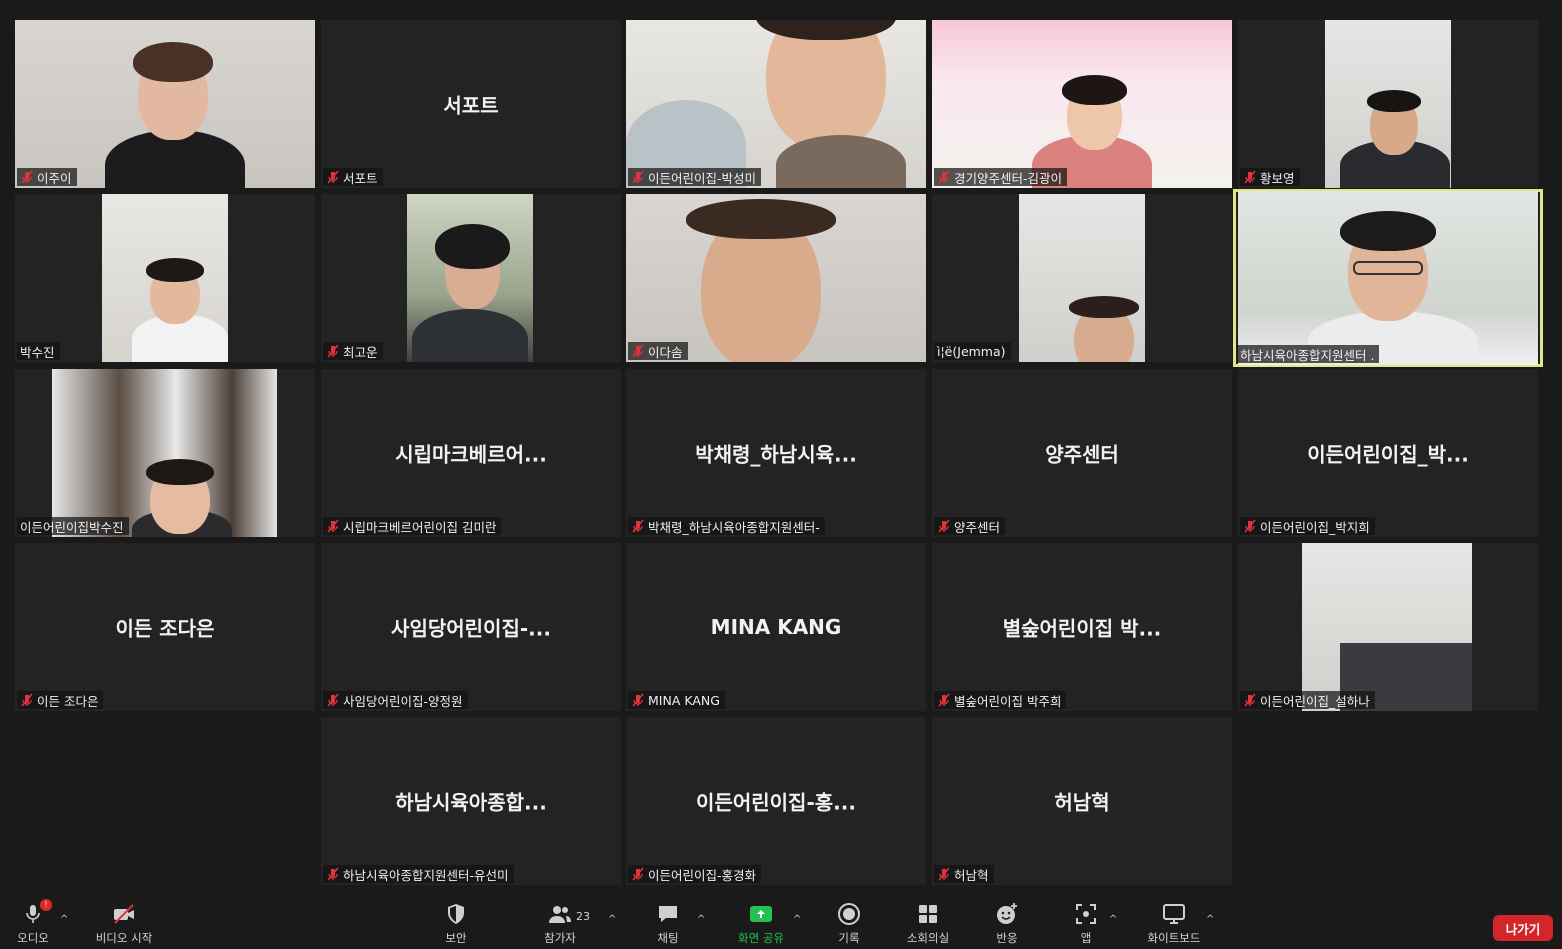  What do you see at coordinates (1082, 104) in the screenshot?
I see `participant-tile: 경기양주센터-김광이` at bounding box center [1082, 104].